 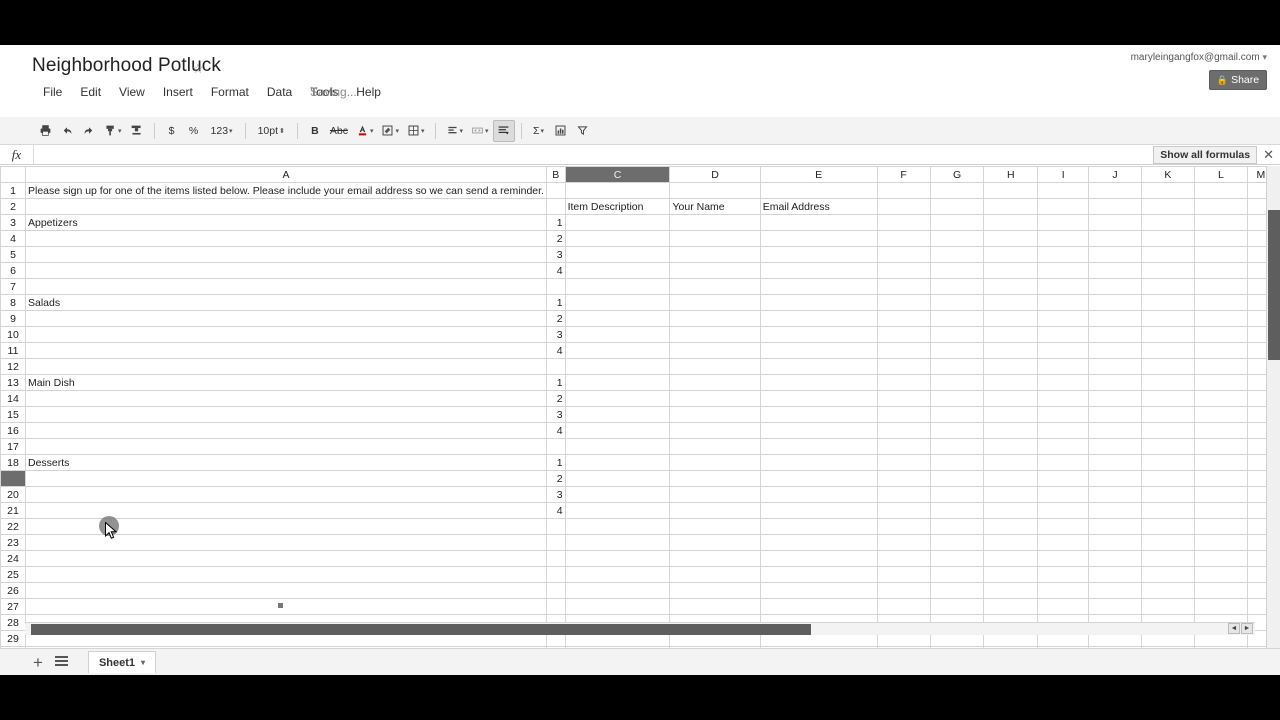 I want to click on menu-item-edit: Edit, so click(x=90, y=92).